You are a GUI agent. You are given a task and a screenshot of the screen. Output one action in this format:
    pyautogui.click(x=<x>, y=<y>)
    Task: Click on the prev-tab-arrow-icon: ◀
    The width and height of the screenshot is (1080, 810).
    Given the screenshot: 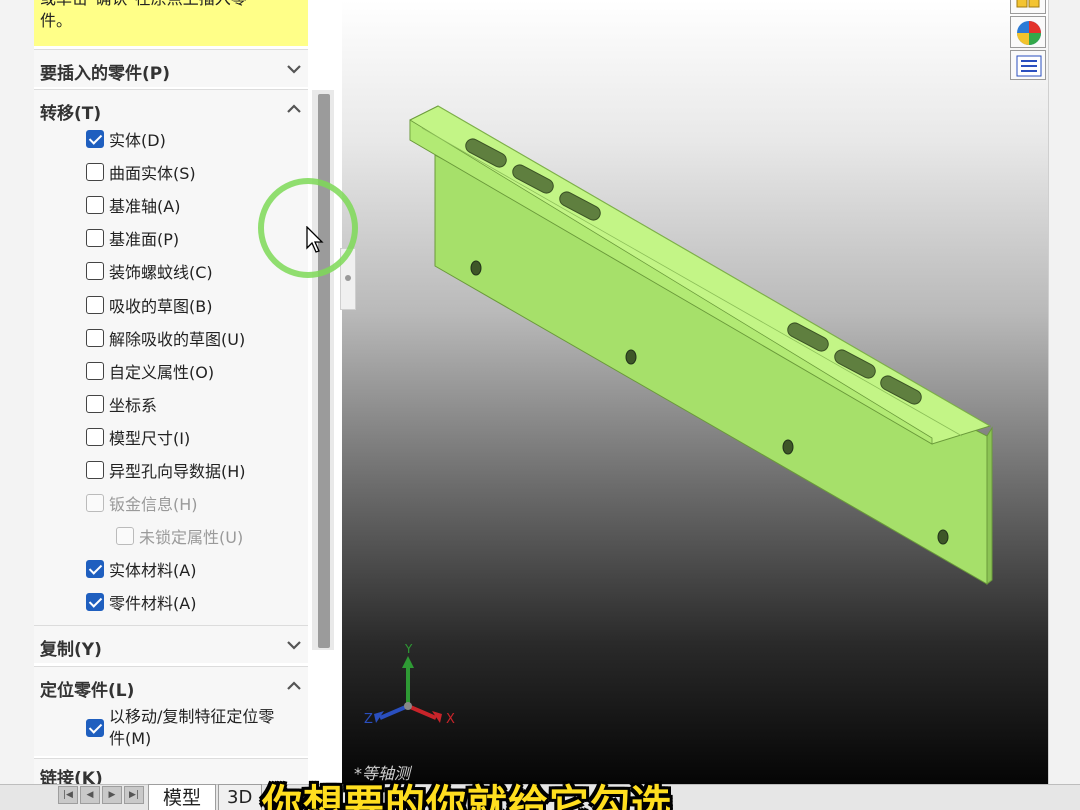 What is the action you would take?
    pyautogui.click(x=90, y=795)
    